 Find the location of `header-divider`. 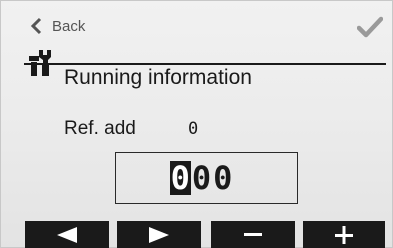

header-divider is located at coordinates (205, 64).